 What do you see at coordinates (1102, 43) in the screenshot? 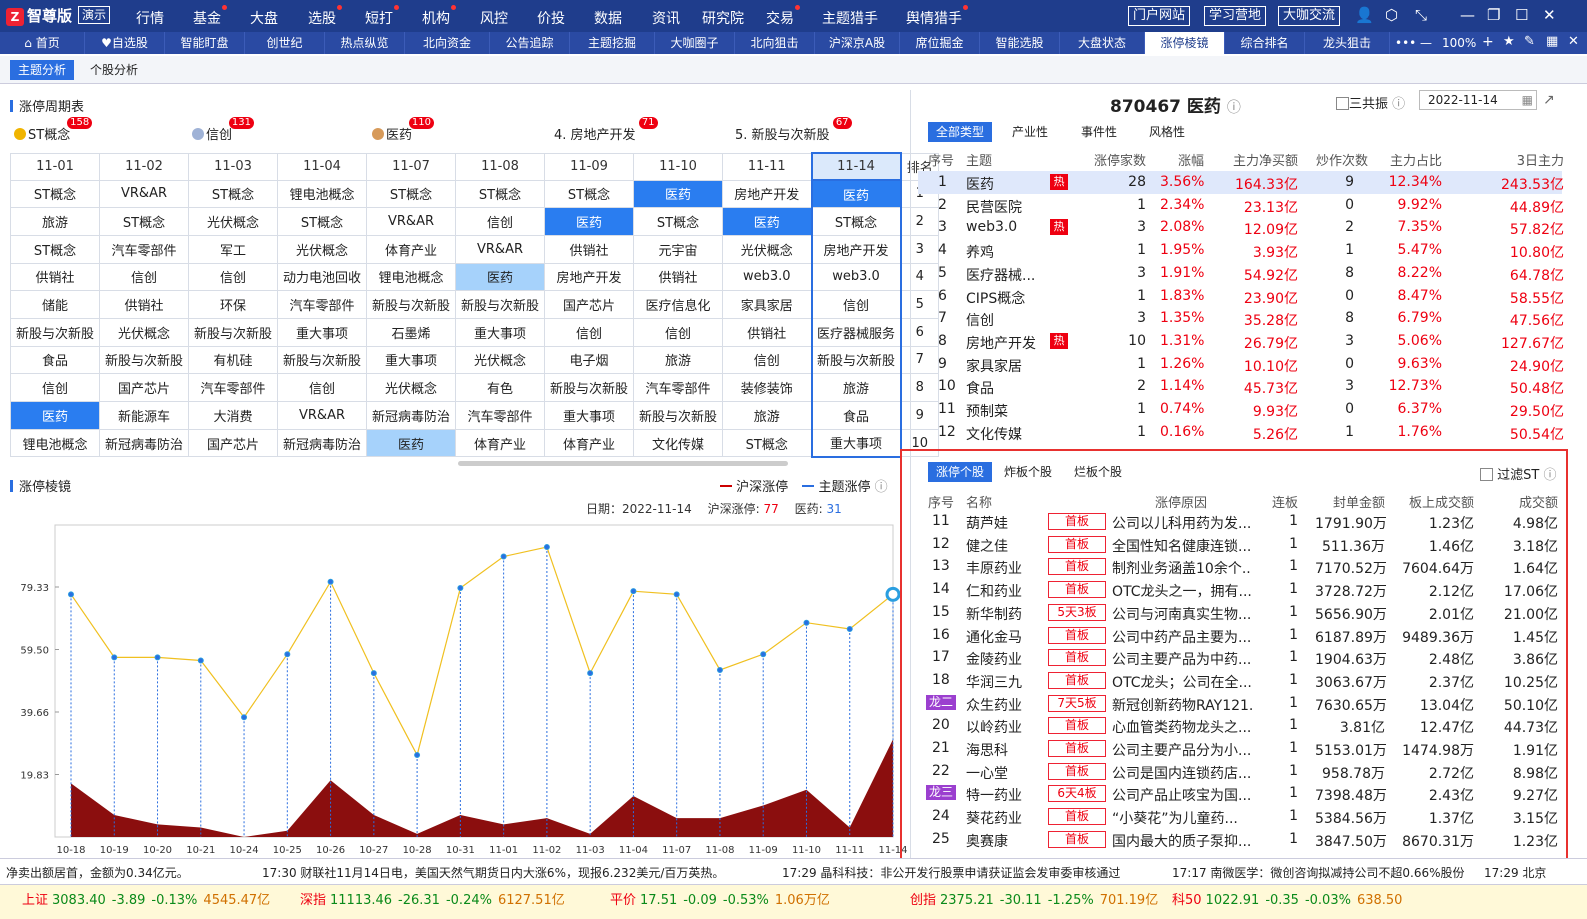
I see `tab-item: 大盘状态` at bounding box center [1102, 43].